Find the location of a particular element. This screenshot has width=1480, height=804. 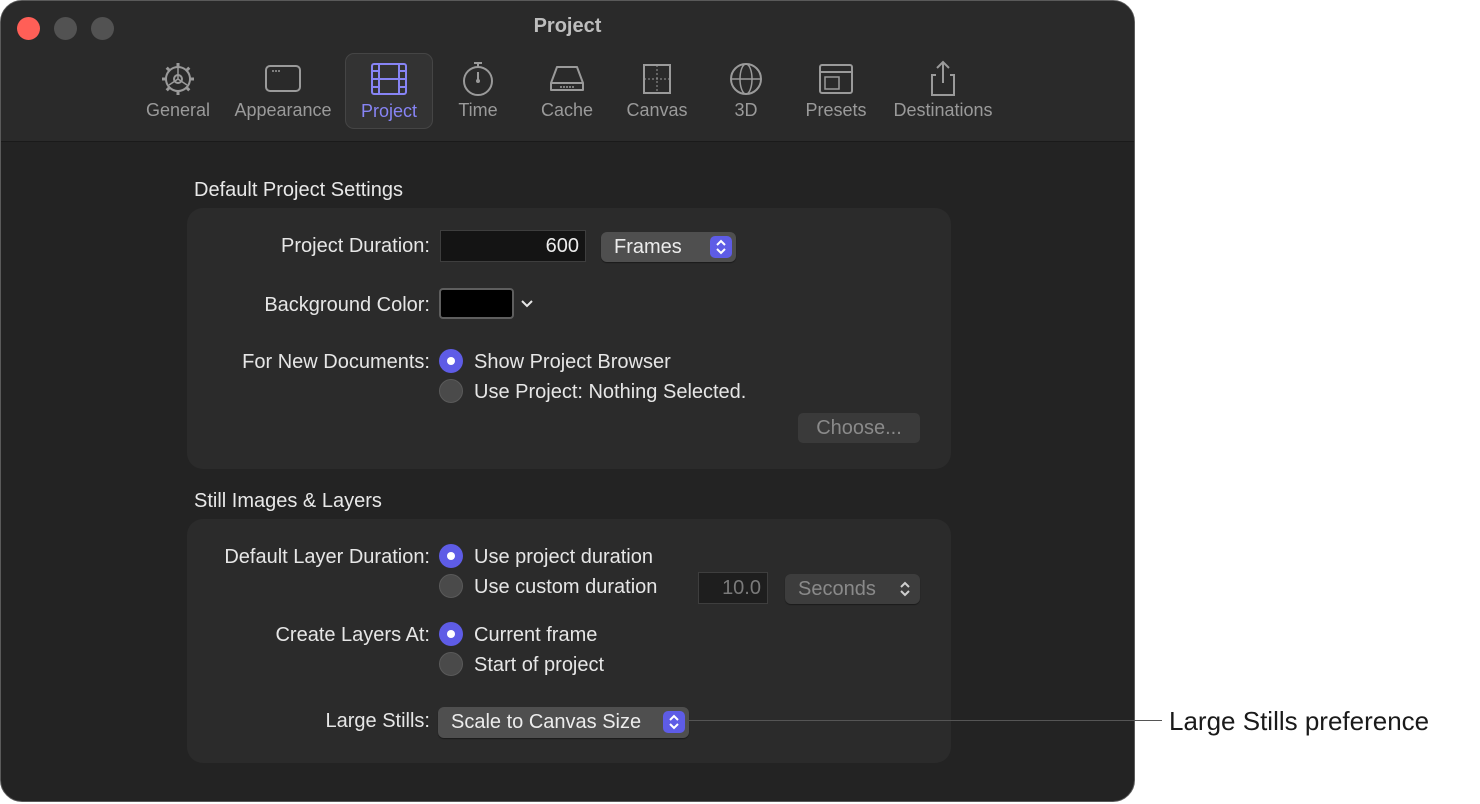

use-project-duration-label: Use project duration is located at coordinates (563, 557).